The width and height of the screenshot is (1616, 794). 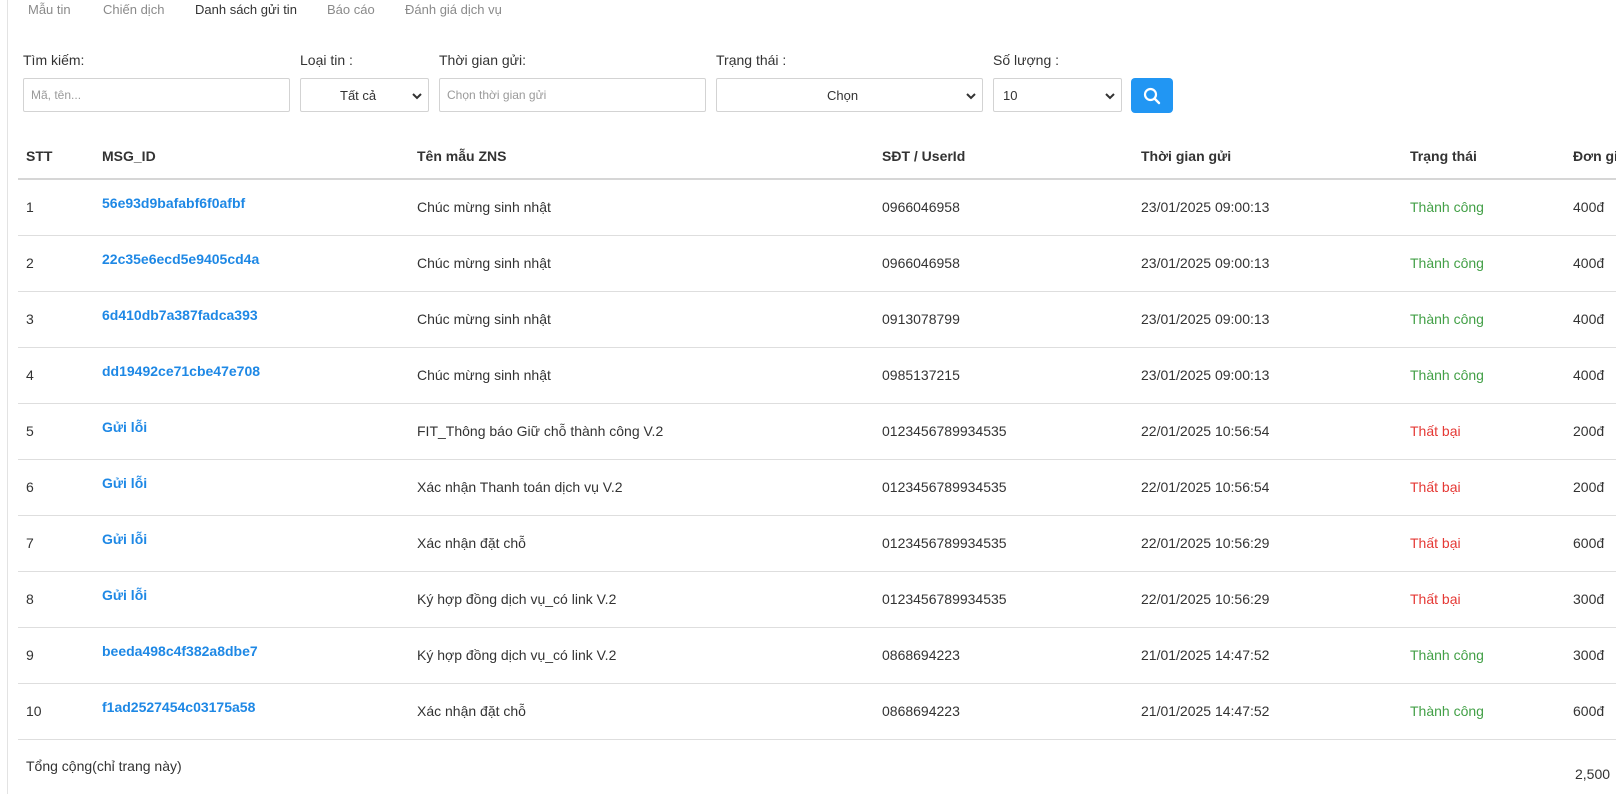 I want to click on row-msg-id-link: 56e93d9bafabf6f0afbf, so click(x=173, y=203).